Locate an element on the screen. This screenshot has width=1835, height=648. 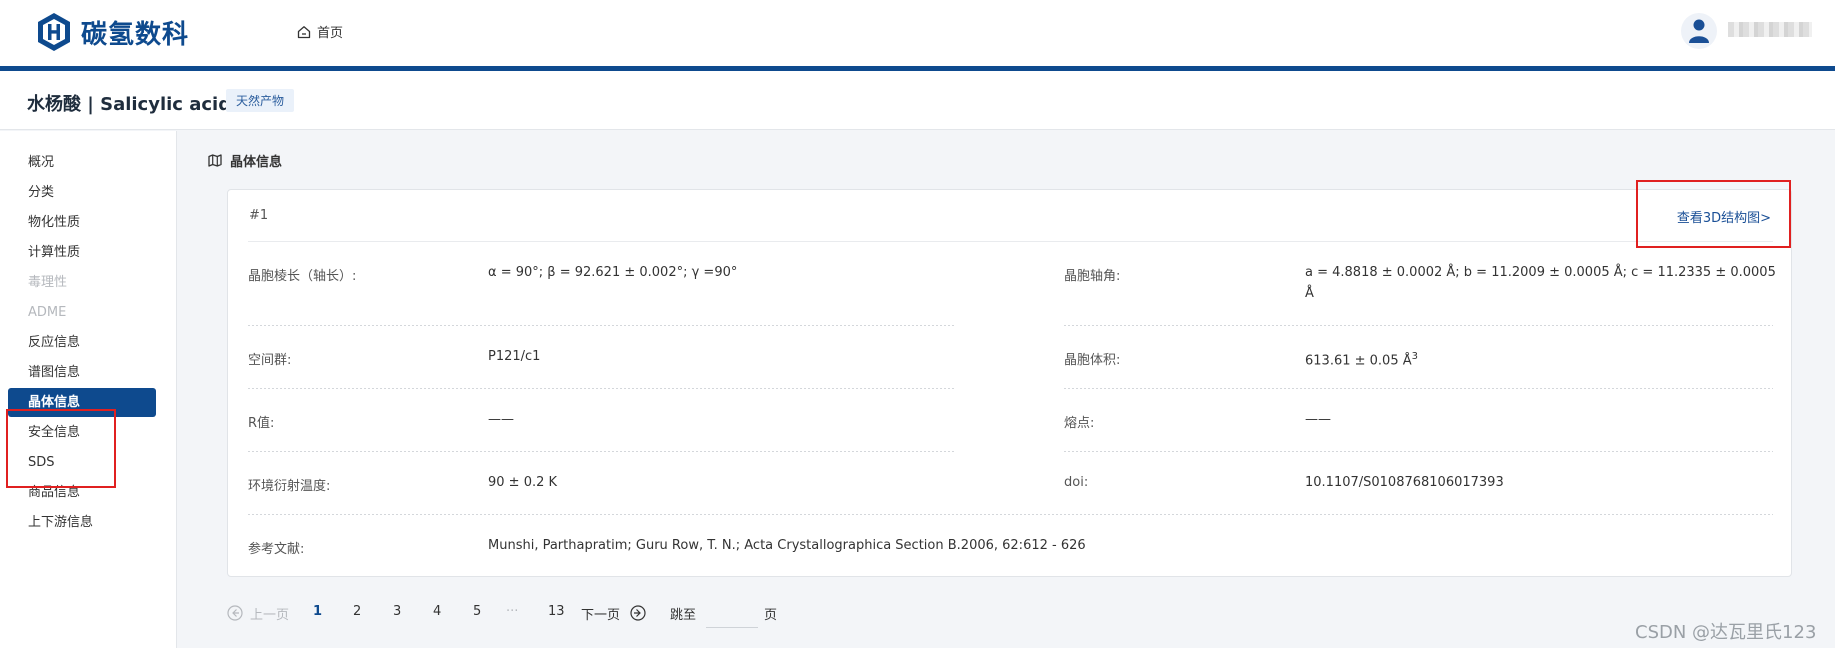
cell-volume-value: 613.61 ± 0.05 Å is located at coordinates (1358, 361).